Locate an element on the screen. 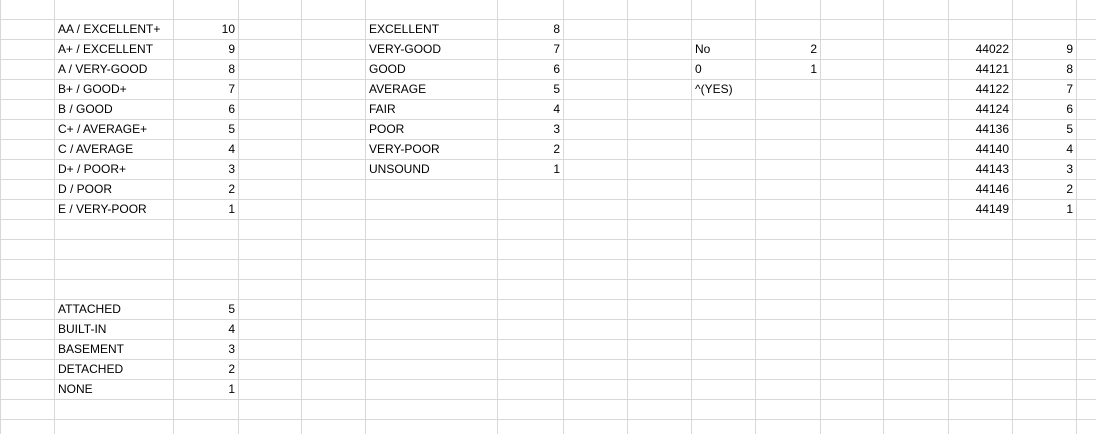  date-value-cell: 9 is located at coordinates (1044, 49).